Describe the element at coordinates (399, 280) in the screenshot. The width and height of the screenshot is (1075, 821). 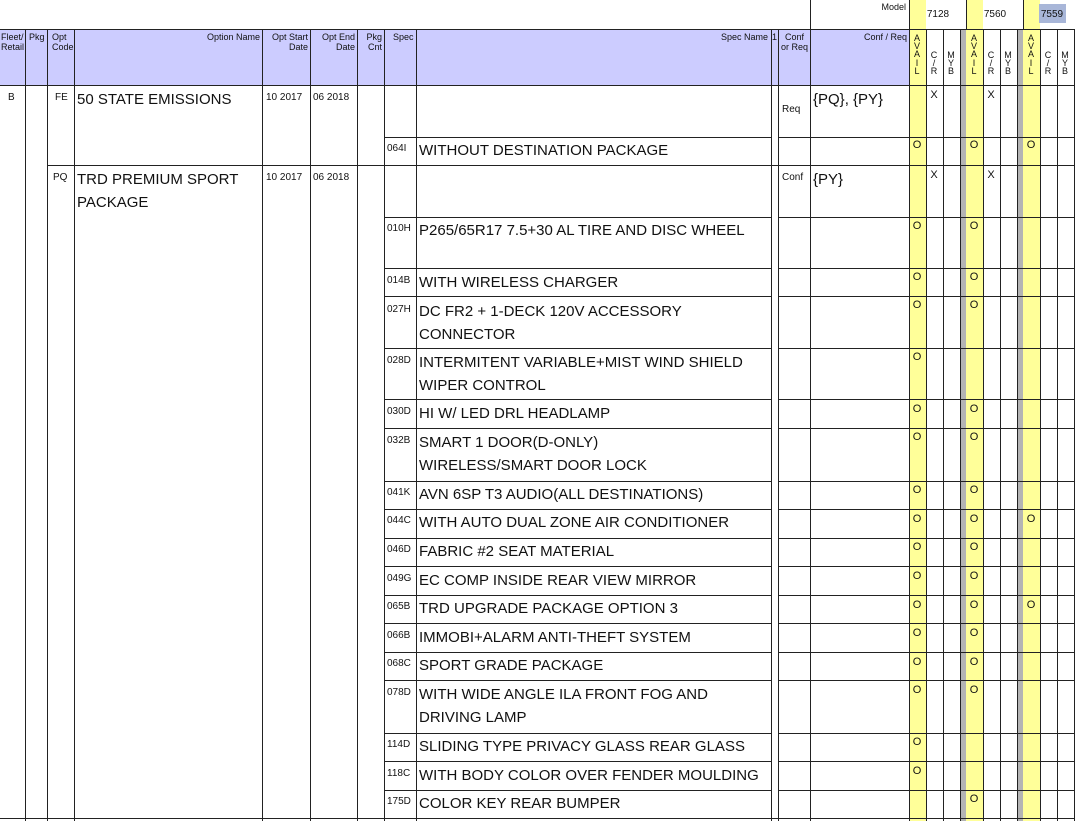
I see `spec-code: 014B` at that location.